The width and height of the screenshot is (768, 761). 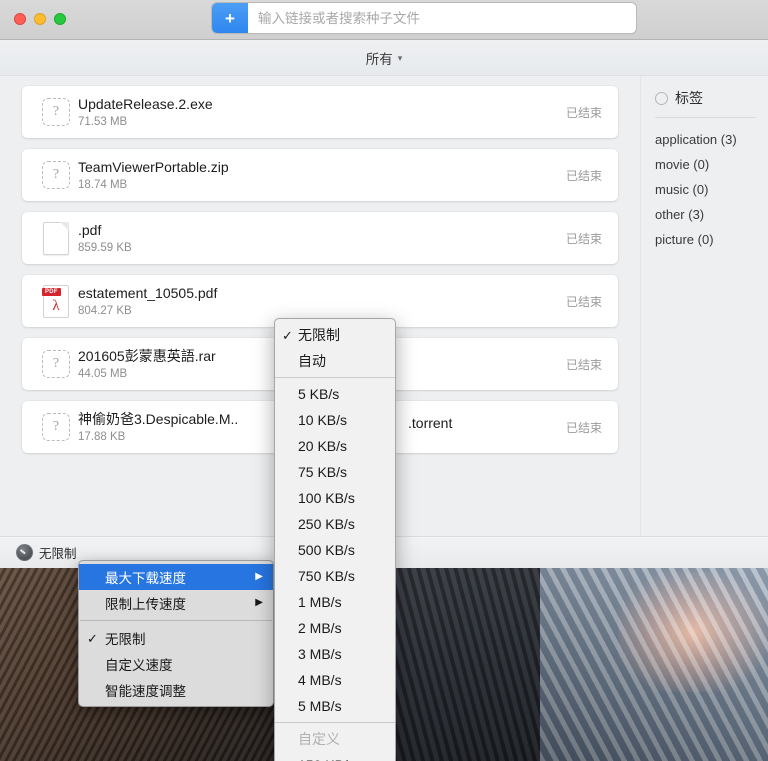 I want to click on file-name: .pdf, so click(x=90, y=229).